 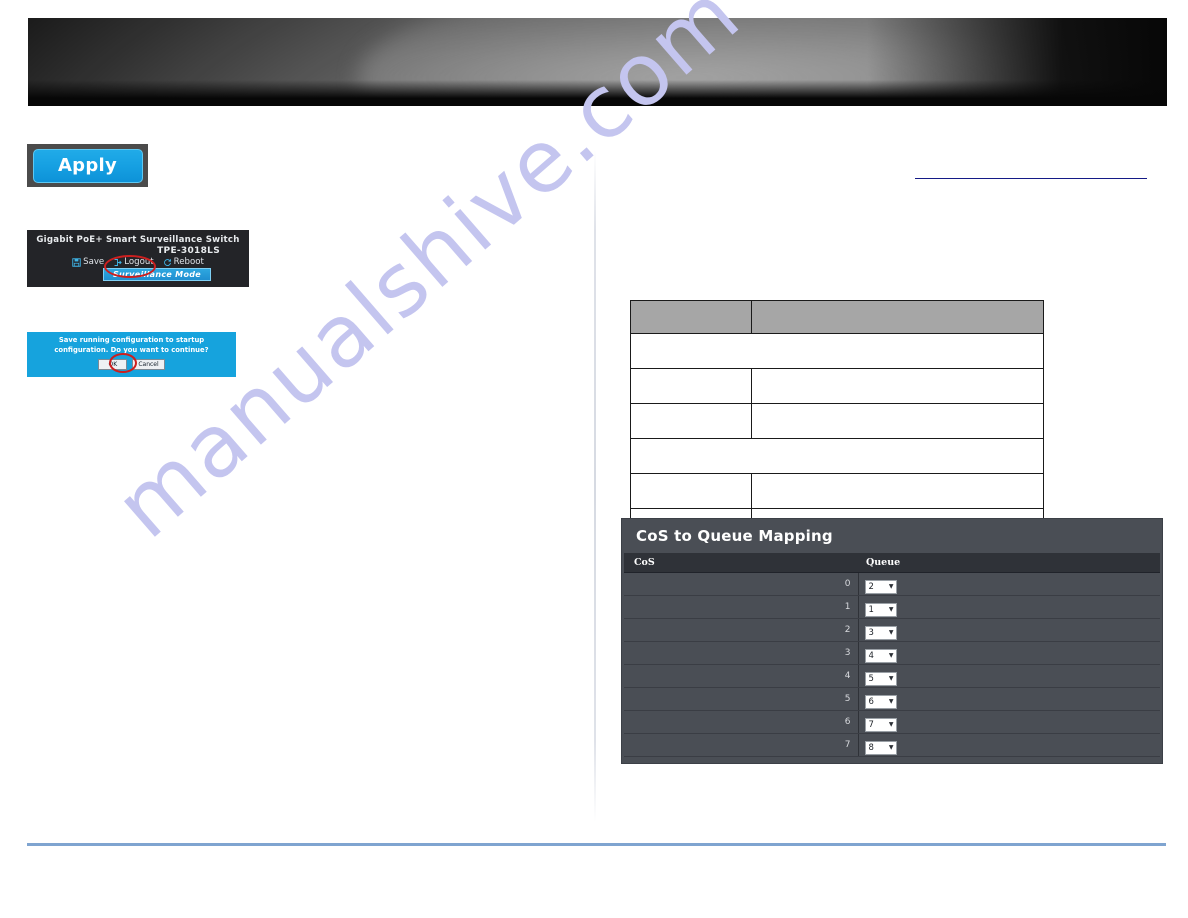 I want to click on column-divider, so click(x=595, y=486).